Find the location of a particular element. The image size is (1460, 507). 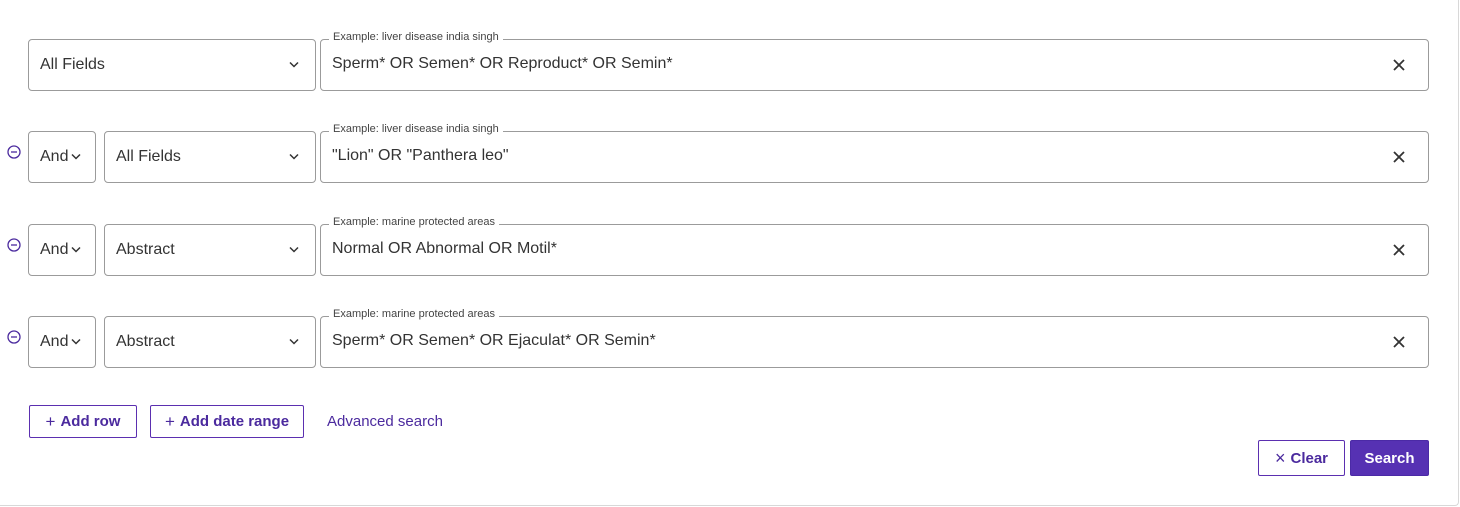

advanced-search-link: Advanced search is located at coordinates (385, 421).